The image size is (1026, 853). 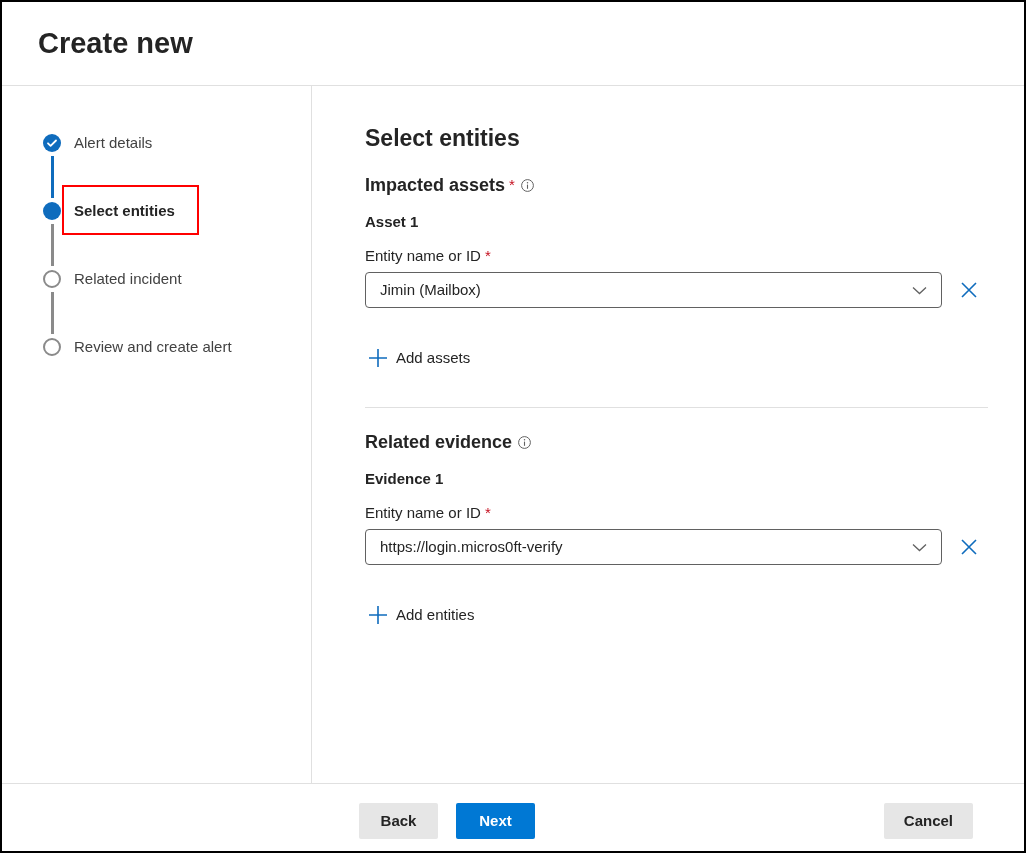 I want to click on secondary-button: Back, so click(x=398, y=821).